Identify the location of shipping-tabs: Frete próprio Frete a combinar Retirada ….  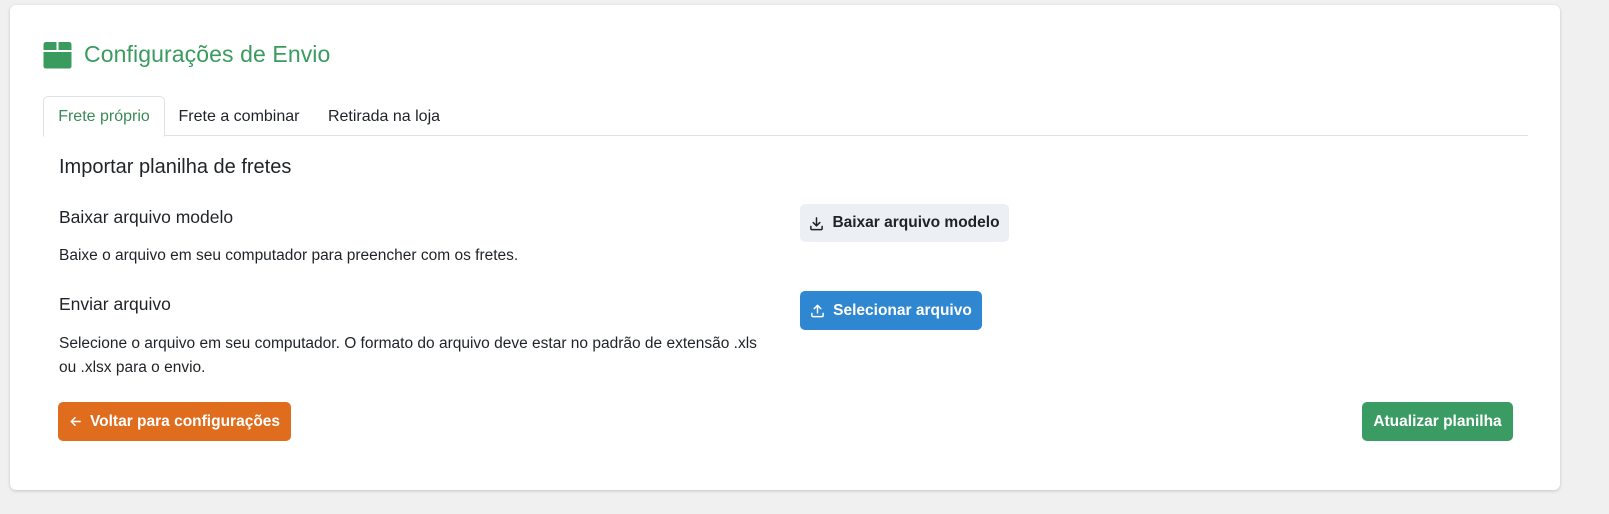
(785, 116).